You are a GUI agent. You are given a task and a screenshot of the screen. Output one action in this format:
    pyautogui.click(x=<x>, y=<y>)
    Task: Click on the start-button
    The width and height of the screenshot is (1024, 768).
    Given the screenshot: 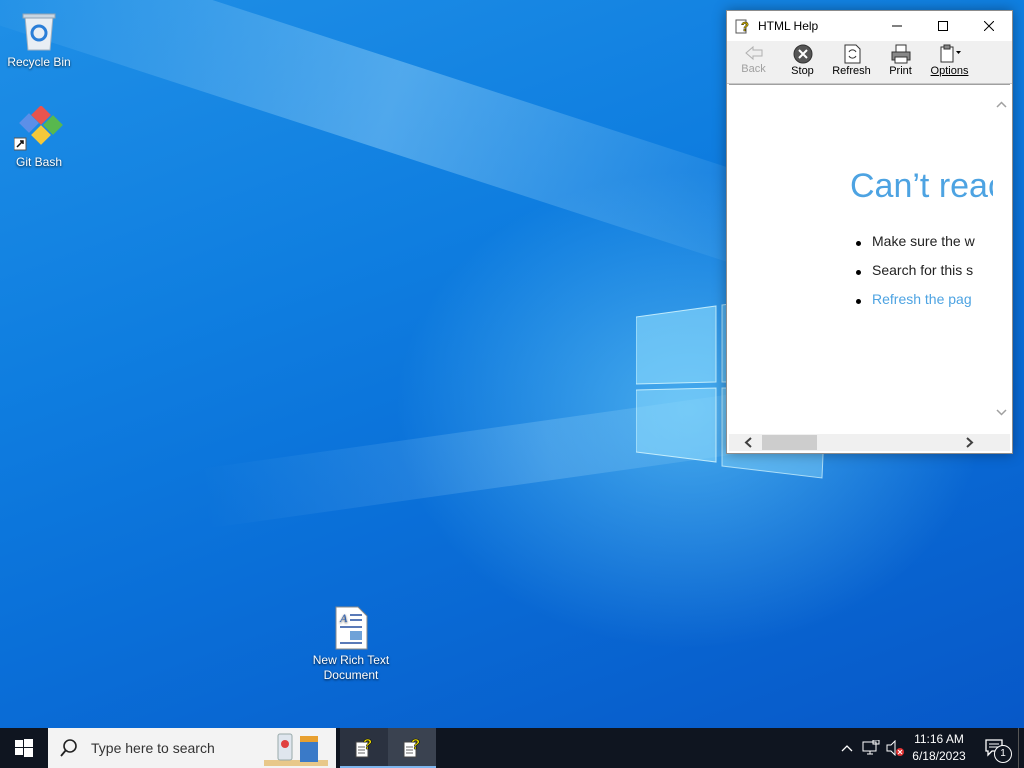 What is the action you would take?
    pyautogui.click(x=24, y=748)
    